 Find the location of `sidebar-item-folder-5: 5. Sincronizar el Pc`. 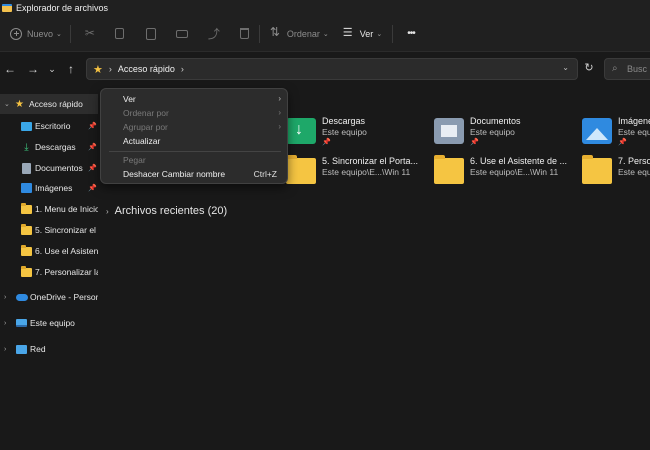

sidebar-item-folder-5: 5. Sincronizar el Pc is located at coordinates (49, 230).